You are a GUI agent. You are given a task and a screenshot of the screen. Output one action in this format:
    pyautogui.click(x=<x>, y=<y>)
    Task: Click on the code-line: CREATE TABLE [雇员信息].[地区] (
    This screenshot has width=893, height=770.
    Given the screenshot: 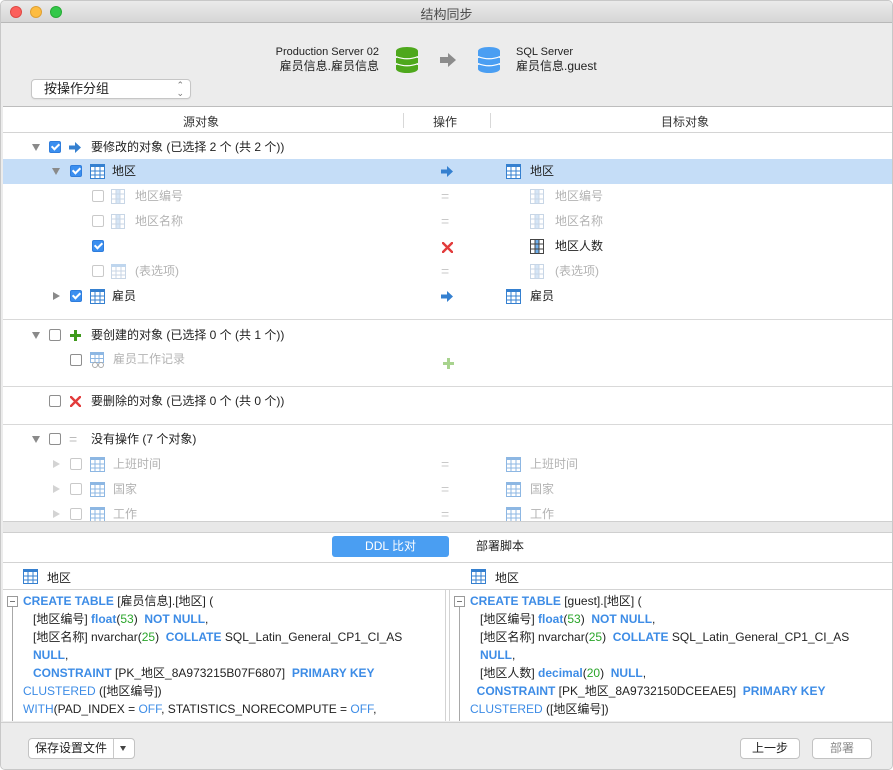 What is the action you would take?
    pyautogui.click(x=212, y=601)
    